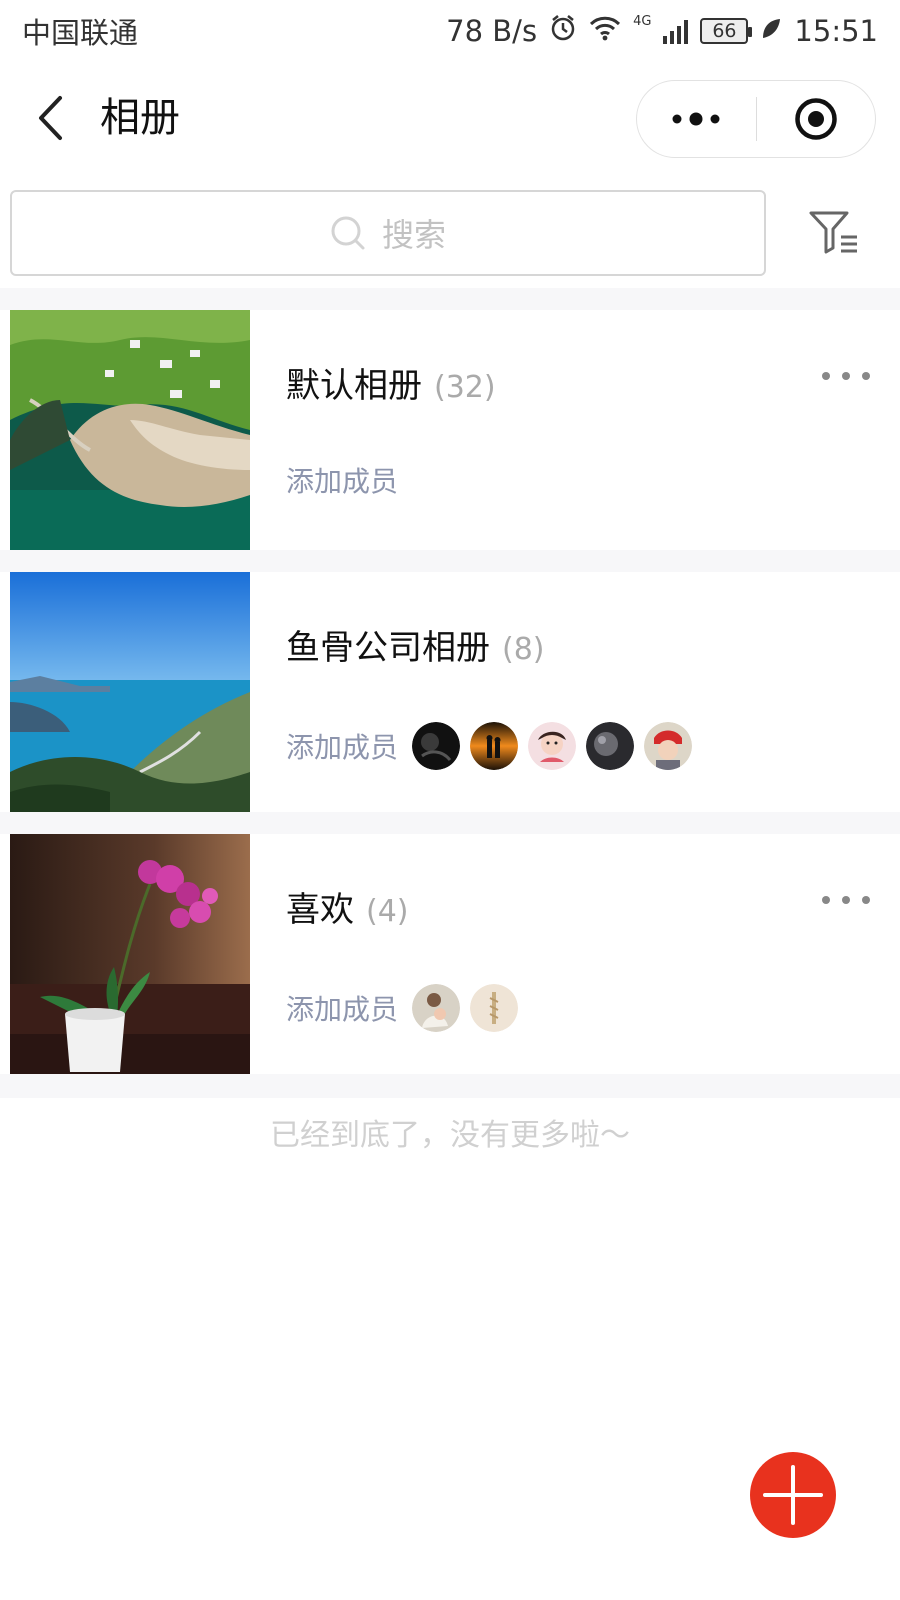  I want to click on alarm-icon, so click(563, 31).